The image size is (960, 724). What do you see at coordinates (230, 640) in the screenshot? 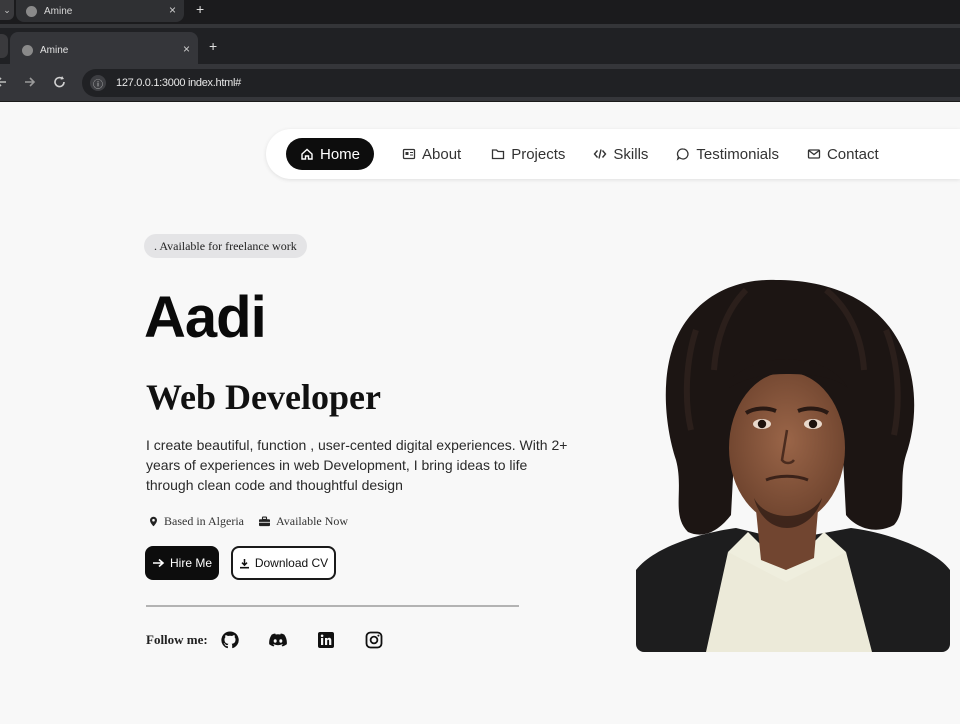
I see `github-icon` at bounding box center [230, 640].